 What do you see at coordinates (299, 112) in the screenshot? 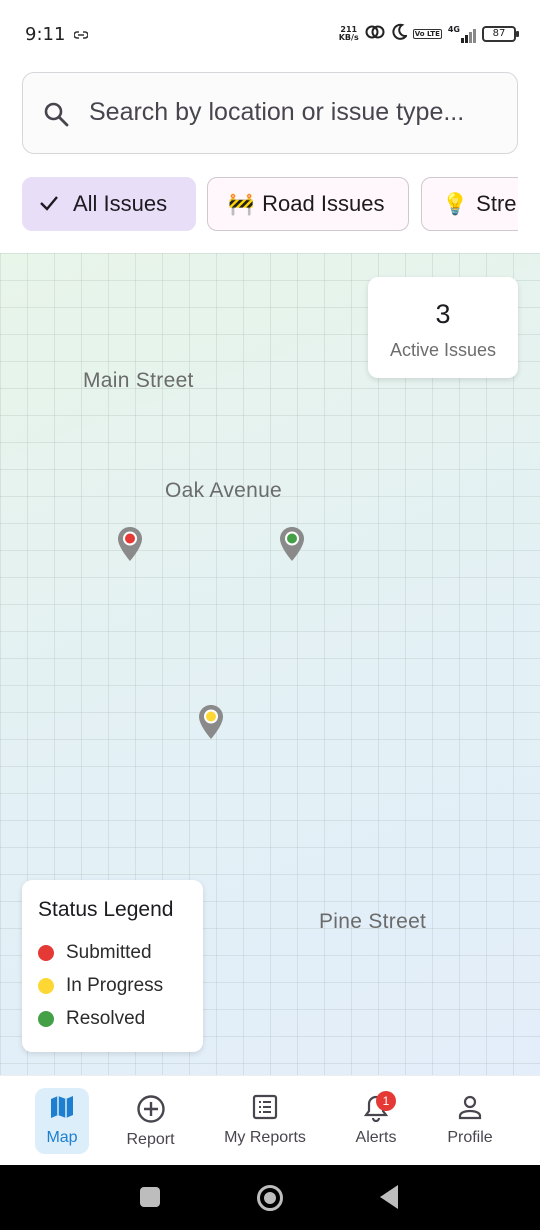
I see `search-input` at bounding box center [299, 112].